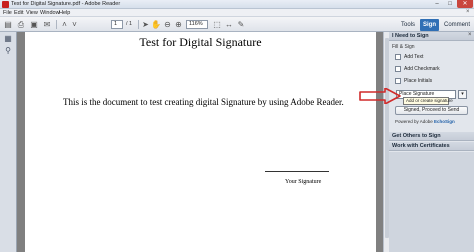  What do you see at coordinates (8, 39) in the screenshot?
I see `page-thumbnails-icon: ▦` at bounding box center [8, 39].